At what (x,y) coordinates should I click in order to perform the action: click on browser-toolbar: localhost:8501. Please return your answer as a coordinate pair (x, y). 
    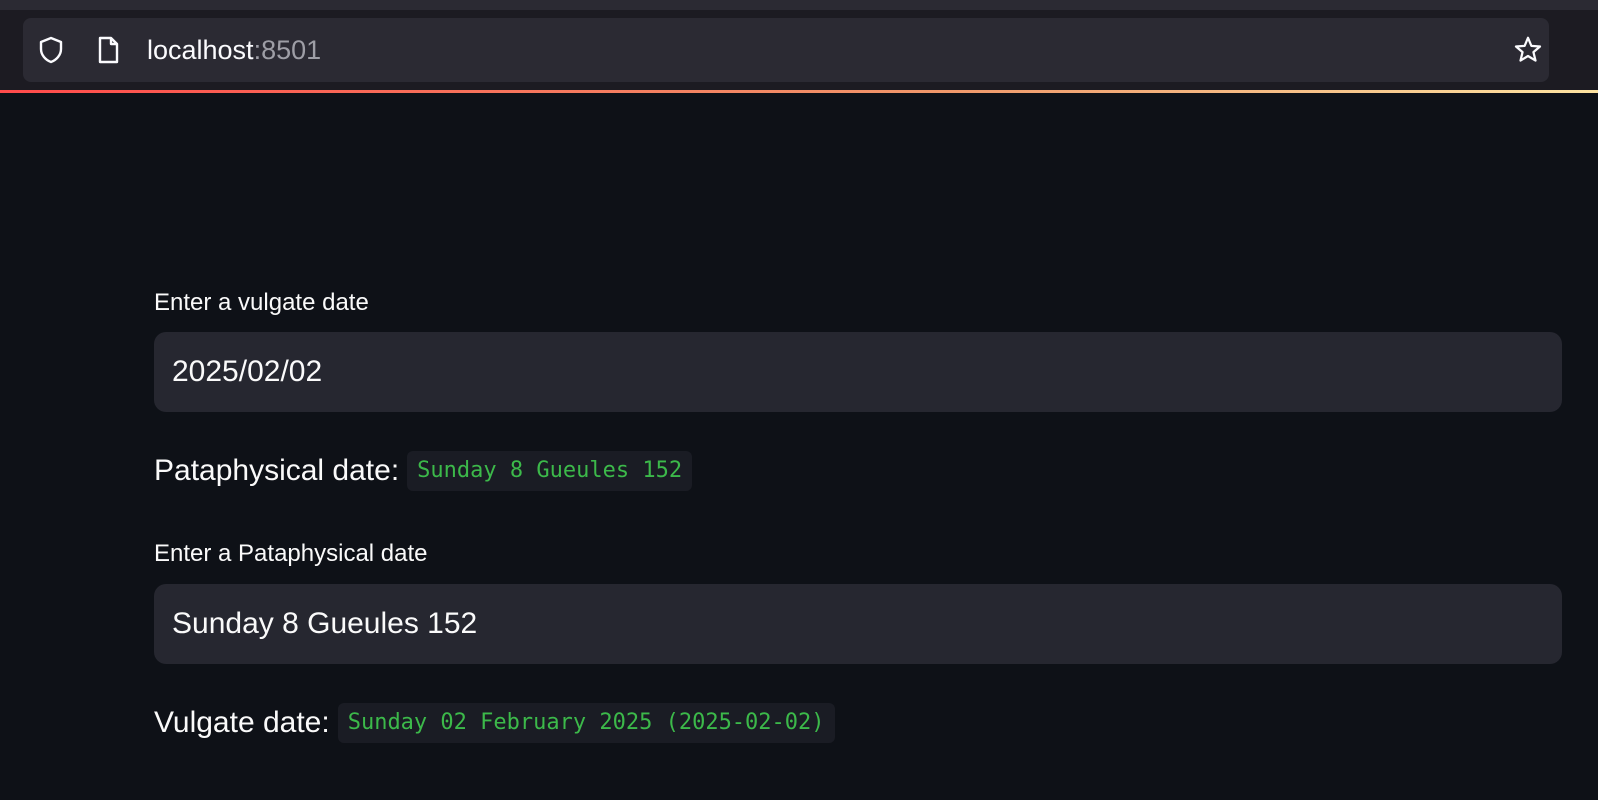
    Looking at the image, I should click on (799, 46).